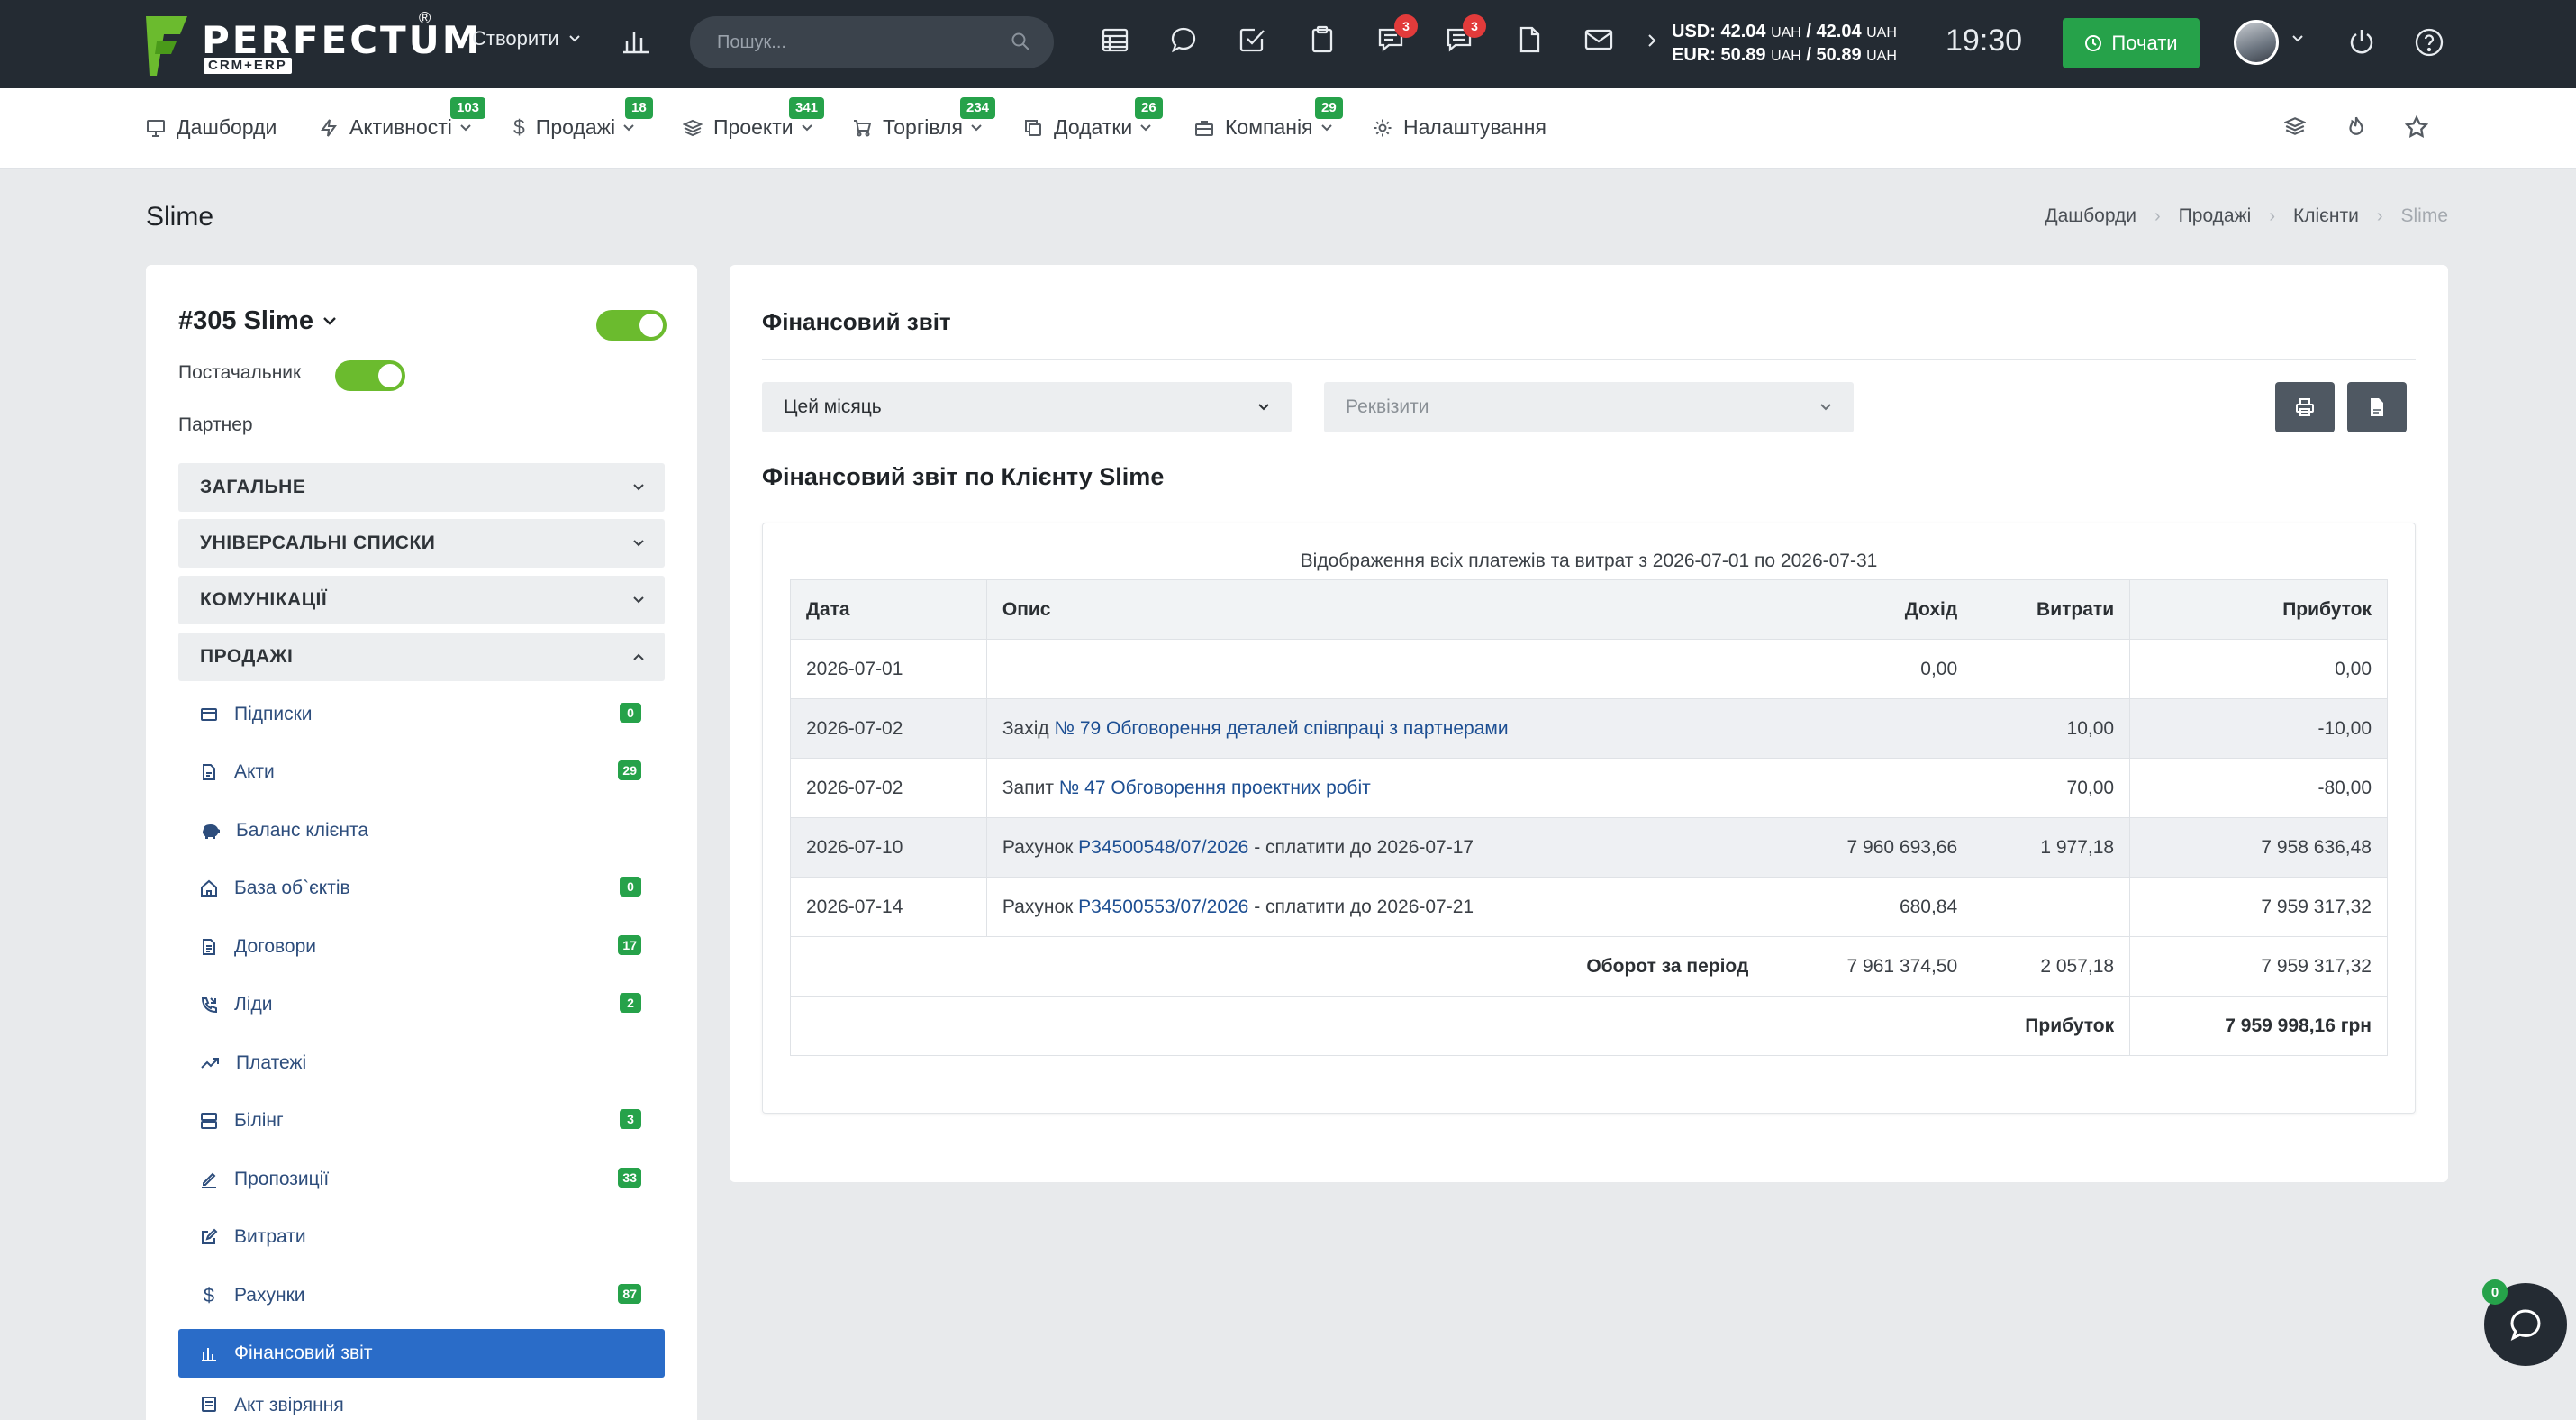 The height and width of the screenshot is (1420, 2576). What do you see at coordinates (2326, 216) in the screenshot?
I see `breadcrumb-item: Клієнти` at bounding box center [2326, 216].